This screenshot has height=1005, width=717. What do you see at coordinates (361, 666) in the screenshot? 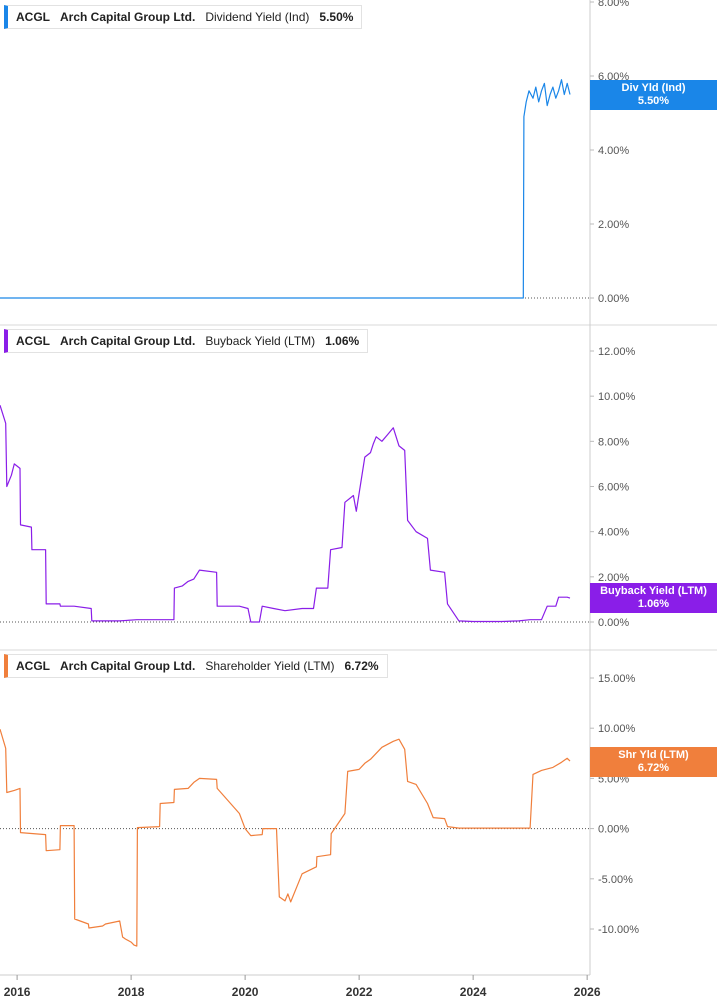
I see `legend-value: 6.72%` at bounding box center [361, 666].